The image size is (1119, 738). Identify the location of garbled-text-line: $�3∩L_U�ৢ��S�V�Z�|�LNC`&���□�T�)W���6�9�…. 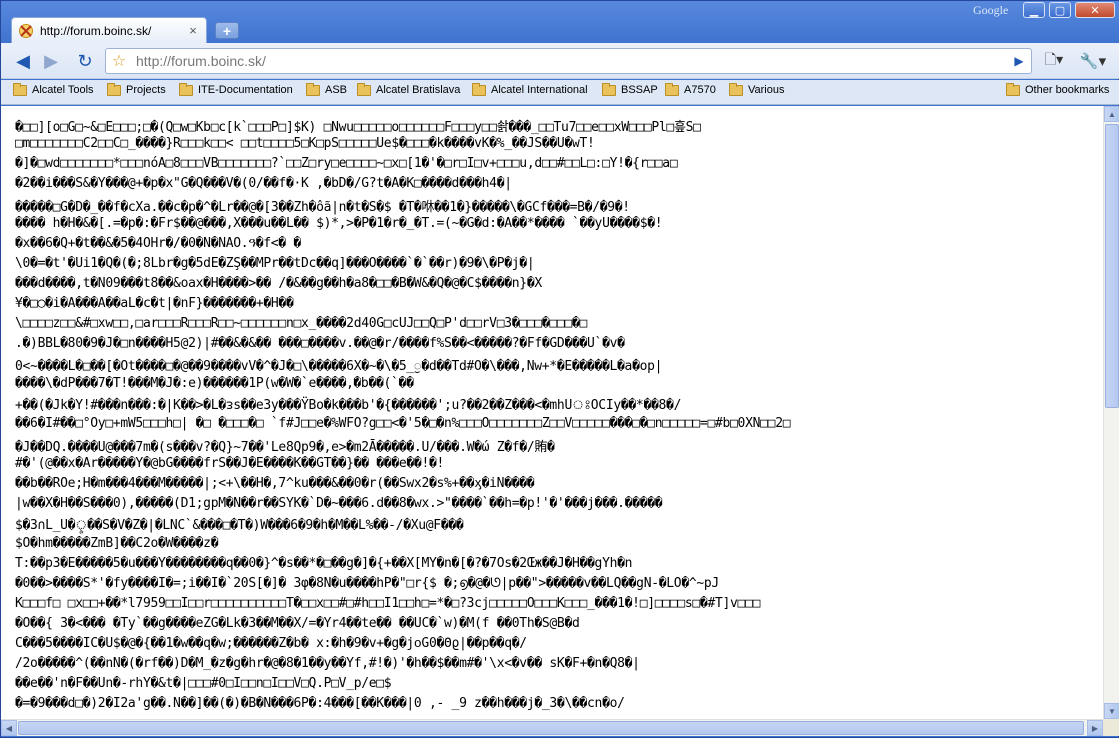
(239, 525).